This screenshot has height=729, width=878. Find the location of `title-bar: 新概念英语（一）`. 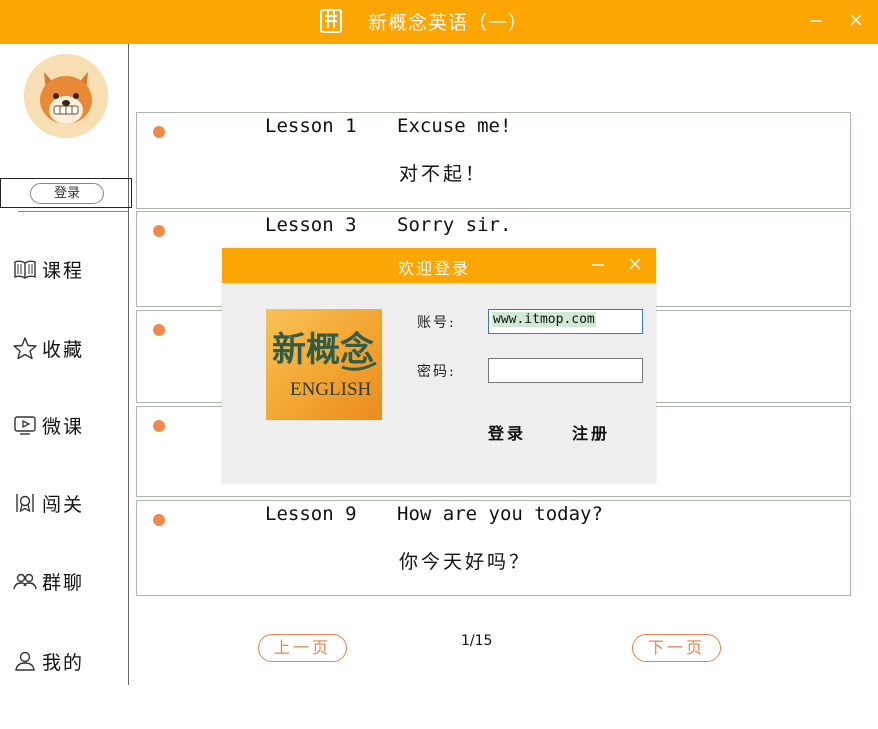

title-bar: 新概念英语（一） is located at coordinates (439, 22).